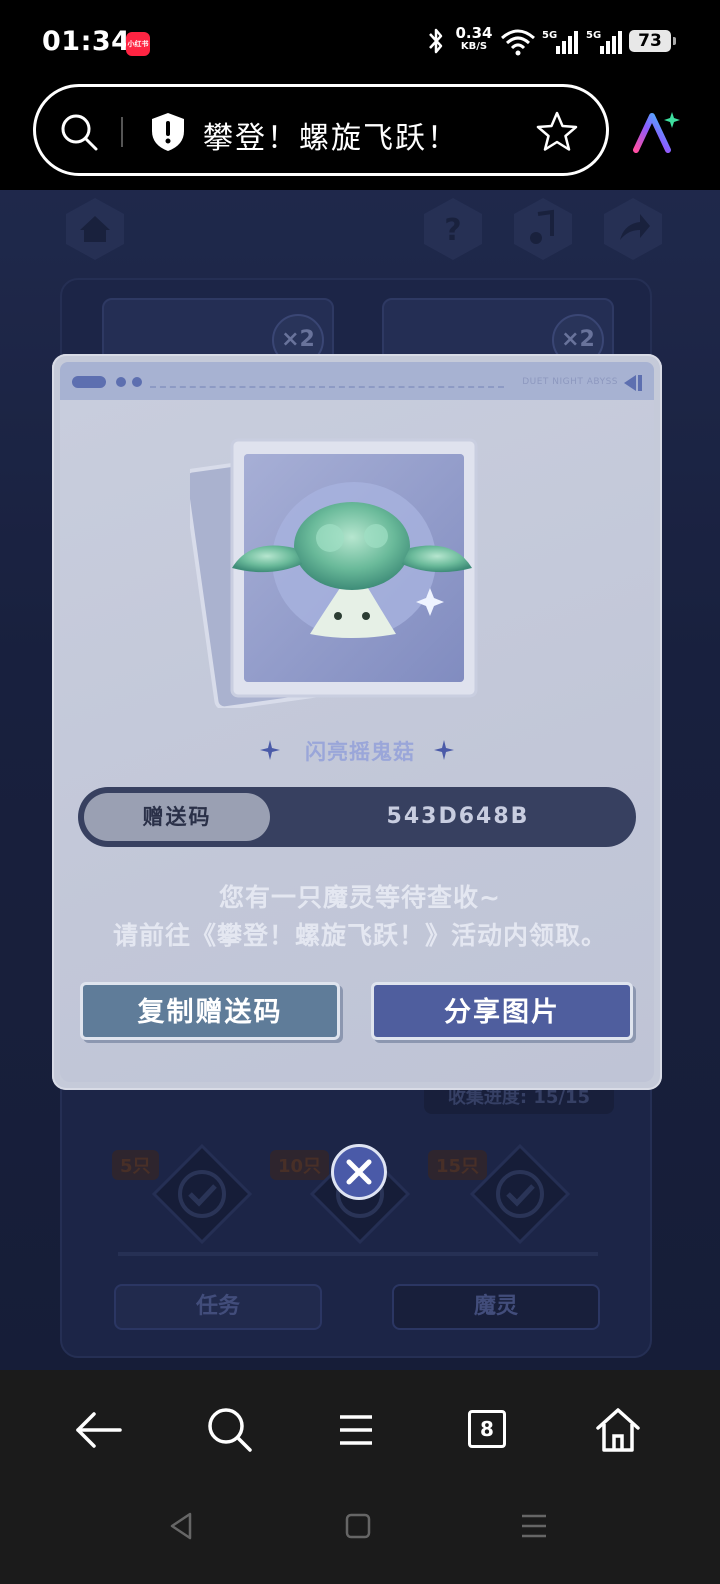 The width and height of the screenshot is (720, 1584). Describe the element at coordinates (604, 42) in the screenshot. I see `signal-5g-sim2-icon: 5G` at that location.